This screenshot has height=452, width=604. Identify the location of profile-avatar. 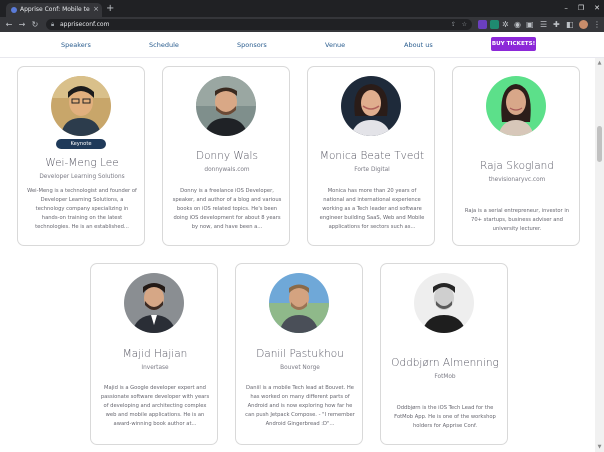
(583, 24).